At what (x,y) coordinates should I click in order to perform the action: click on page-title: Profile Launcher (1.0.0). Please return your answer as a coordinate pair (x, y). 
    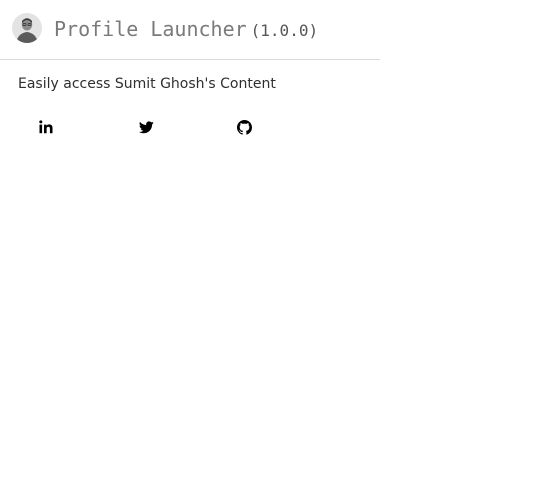
    Looking at the image, I should click on (186, 30).